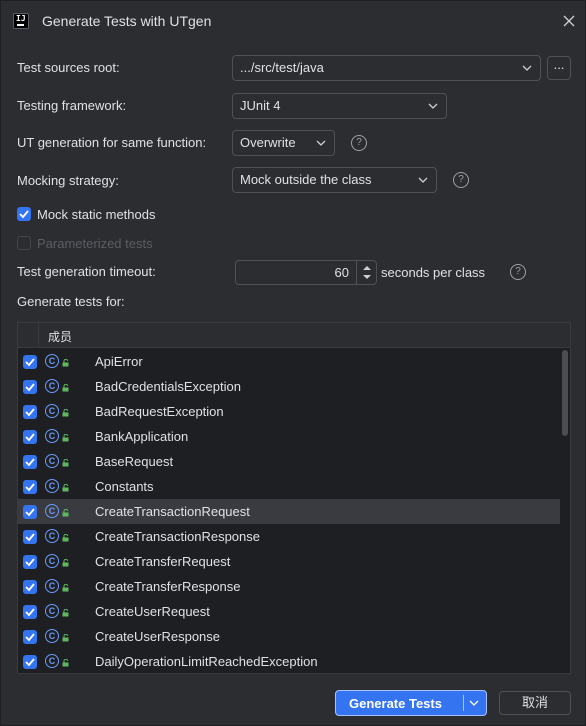 The width and height of the screenshot is (586, 726). I want to click on table-row: C CreateUserResponse, so click(289, 636).